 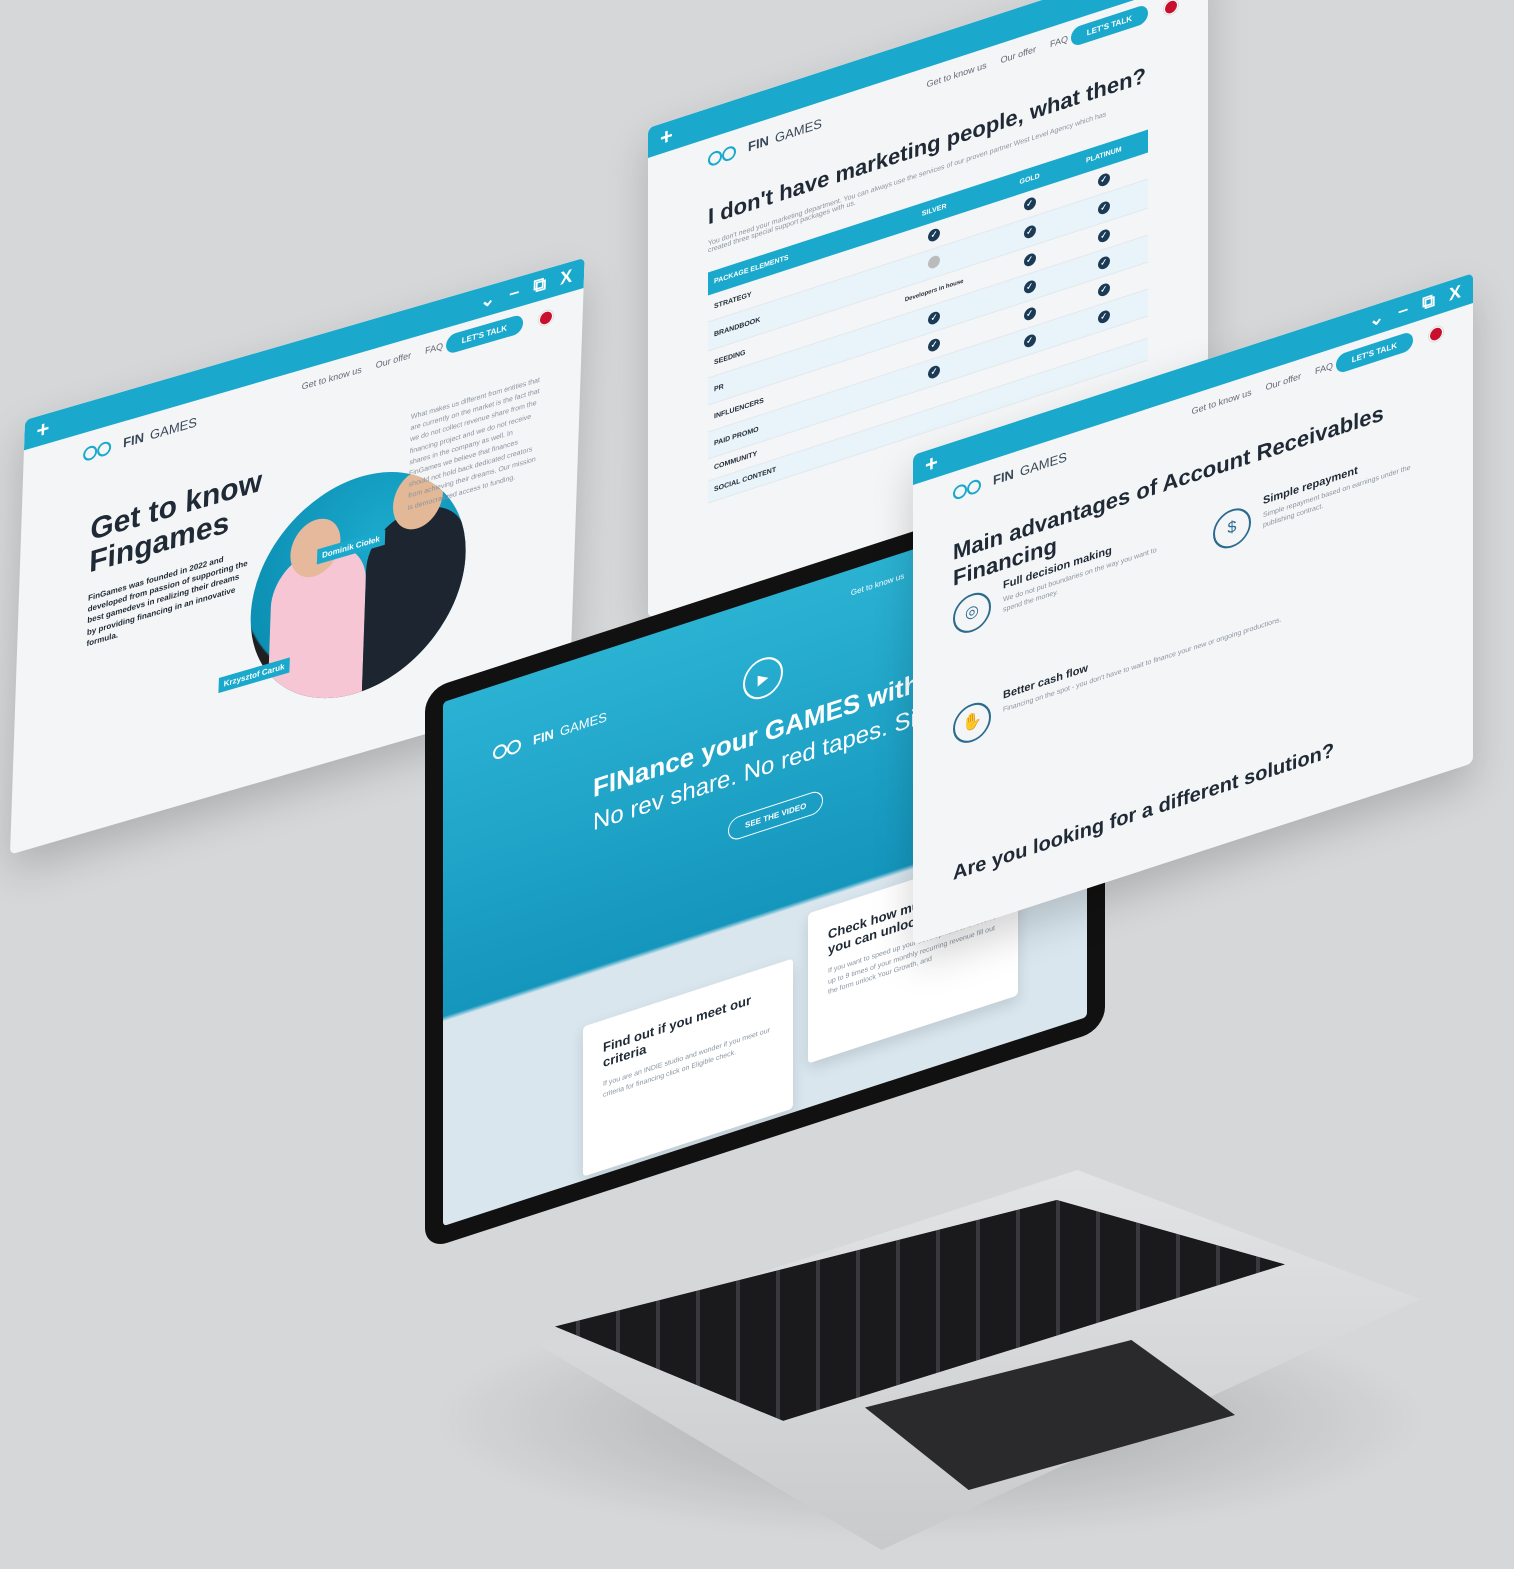 What do you see at coordinates (877, 584) in the screenshot?
I see `nav-link-get-to-know: Get to know us` at bounding box center [877, 584].